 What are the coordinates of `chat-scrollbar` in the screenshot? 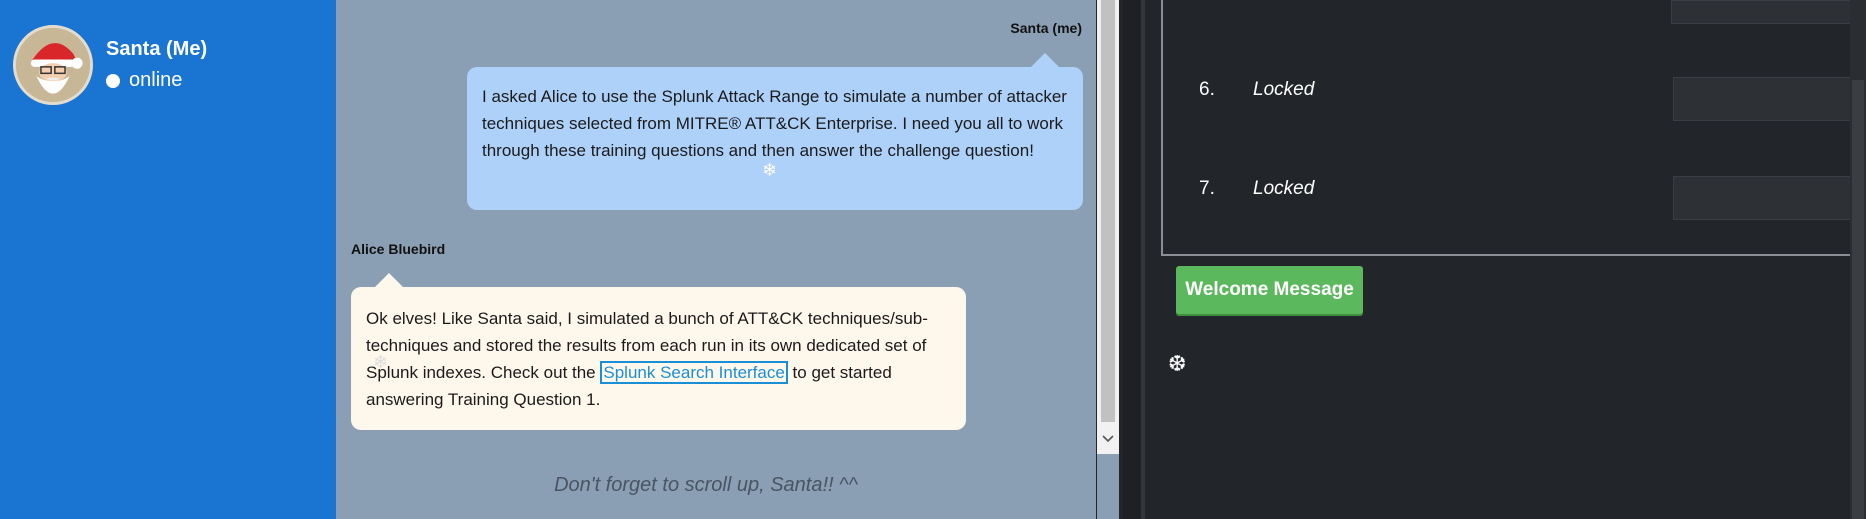 It's located at (1108, 227).